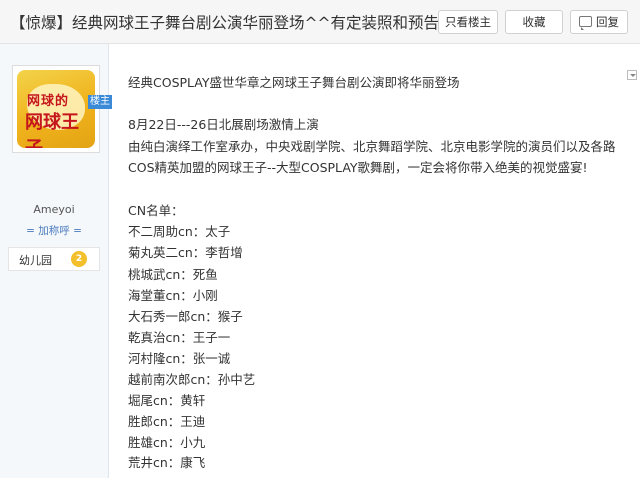 This screenshot has height=478, width=640. I want to click on reply-button: 回复, so click(599, 22).